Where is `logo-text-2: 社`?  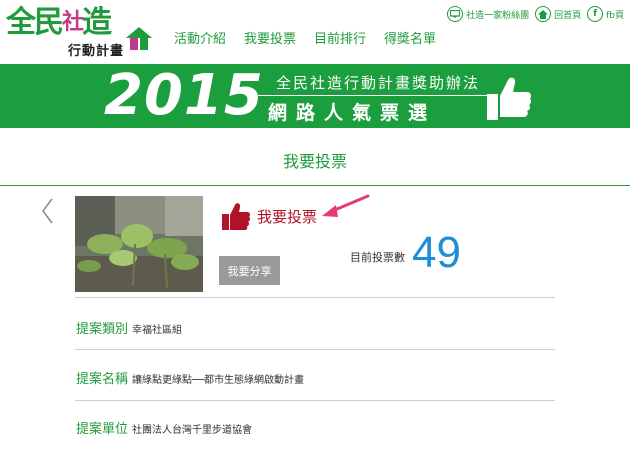
logo-text-2: 社 is located at coordinates (73, 22).